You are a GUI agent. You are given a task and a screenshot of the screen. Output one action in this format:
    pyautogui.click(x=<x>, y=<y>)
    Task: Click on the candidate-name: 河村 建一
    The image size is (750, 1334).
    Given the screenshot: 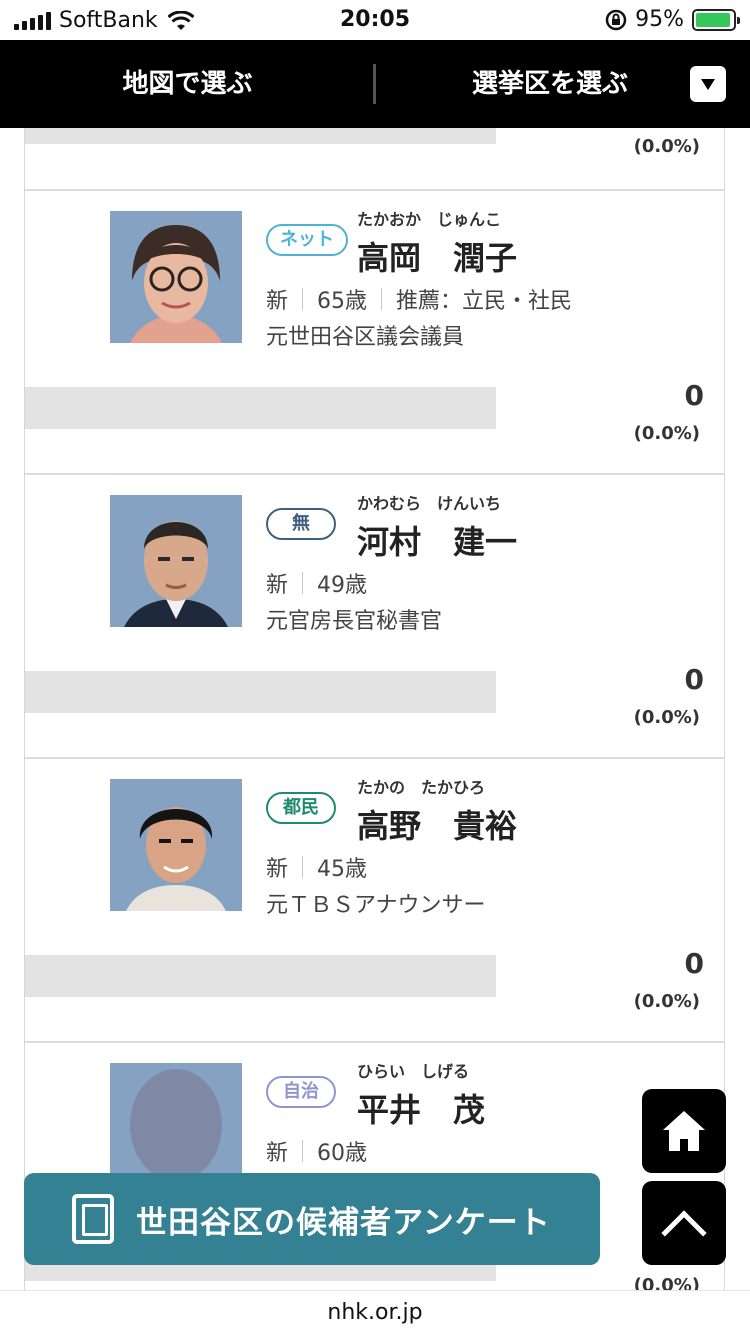 What is the action you would take?
    pyautogui.click(x=437, y=542)
    